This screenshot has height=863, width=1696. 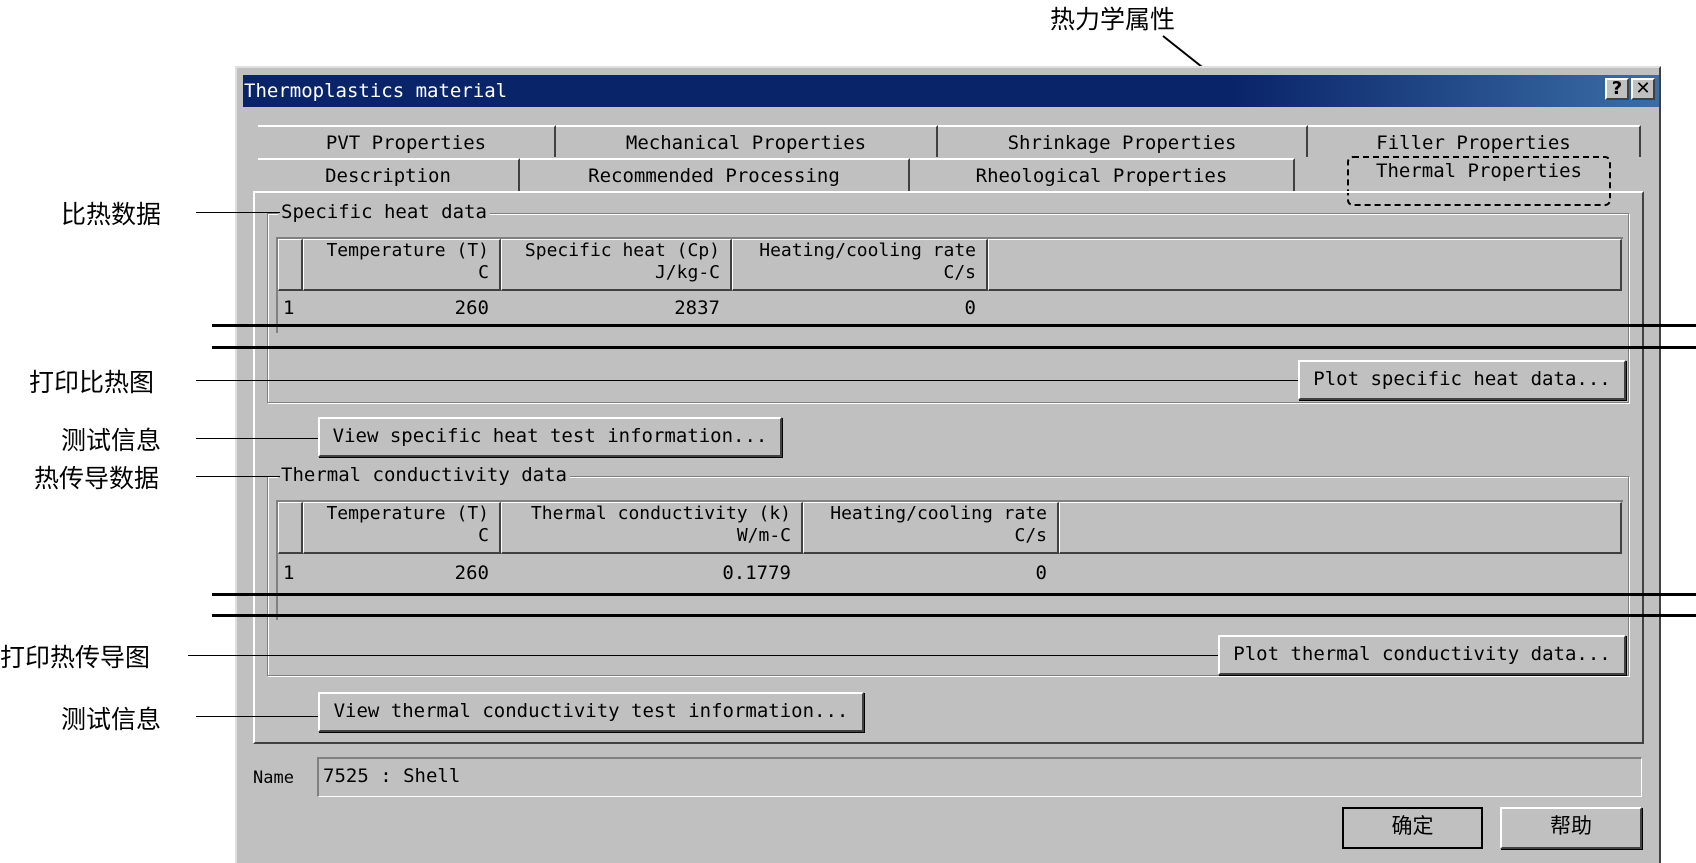 What do you see at coordinates (92, 382) in the screenshot?
I see `annotation-plot-specific-heat: 打印比热图` at bounding box center [92, 382].